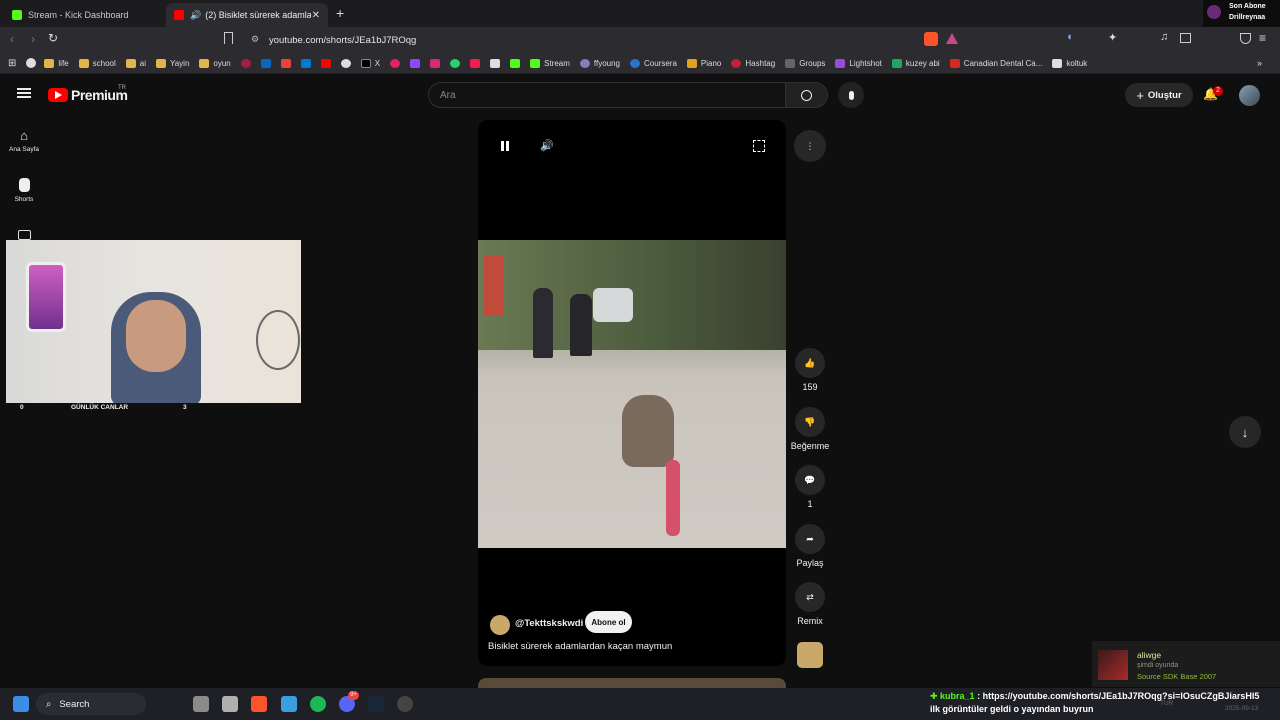  I want to click on more-options-button: ⋮, so click(810, 148).